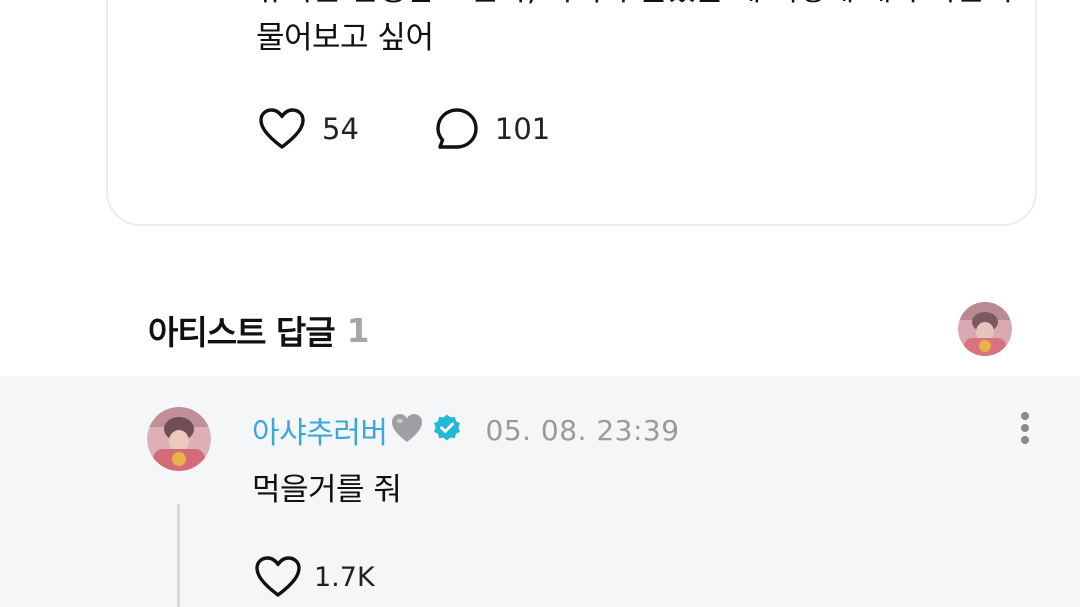 Image resolution: width=1080 pixels, height=607 pixels. What do you see at coordinates (466, 430) in the screenshot?
I see `reply-meta: 아샤추러버 05. 08. 23:39` at bounding box center [466, 430].